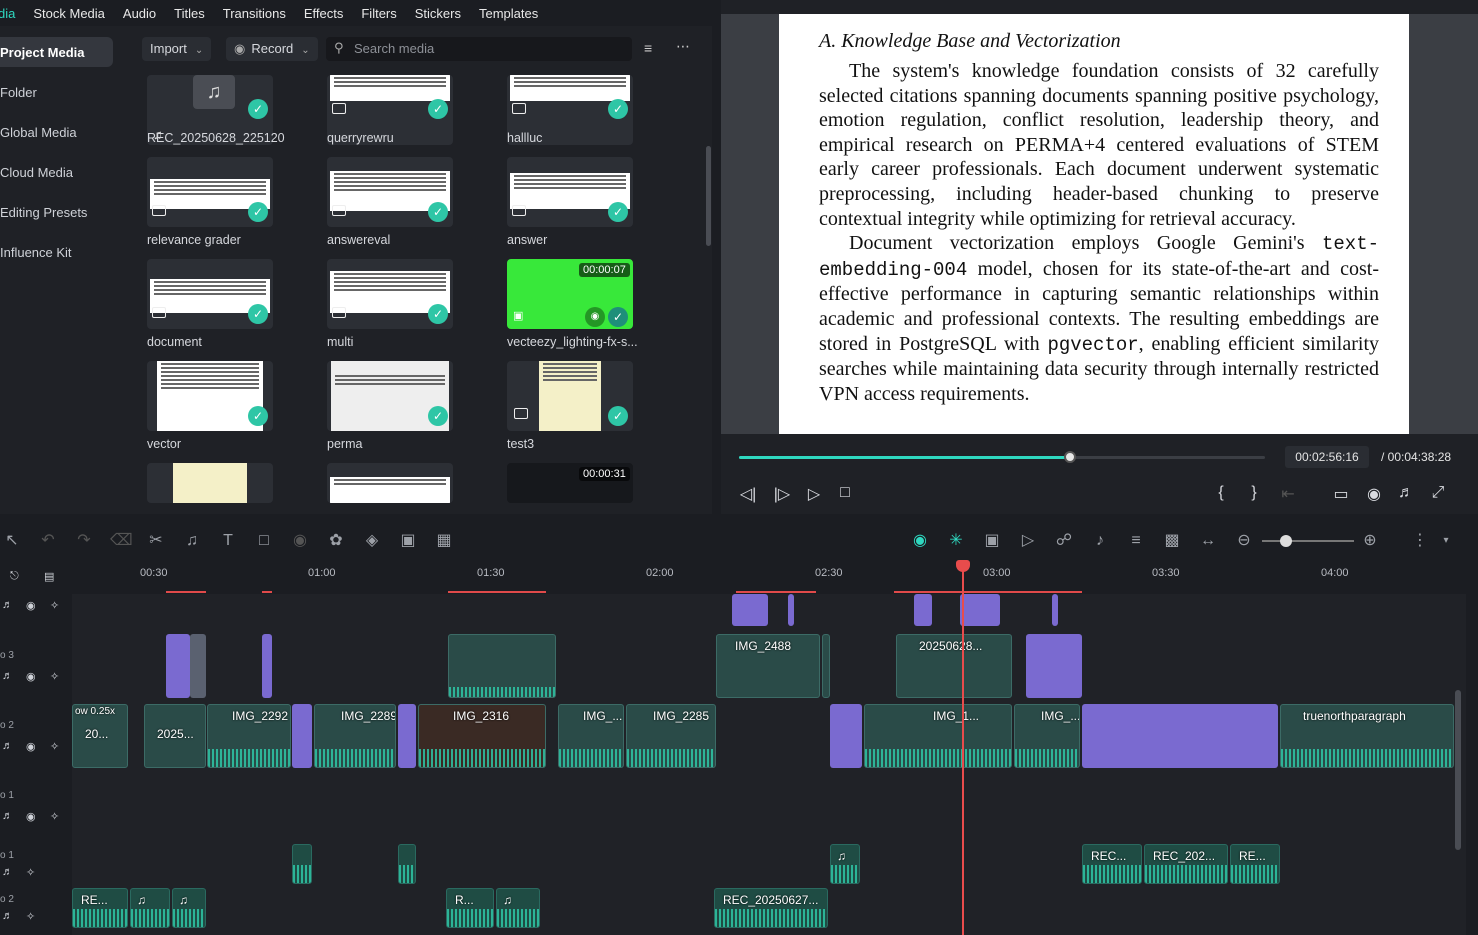  Describe the element at coordinates (768, 666) in the screenshot. I see `timeline-clip-img-2488: IMG_2488` at that location.